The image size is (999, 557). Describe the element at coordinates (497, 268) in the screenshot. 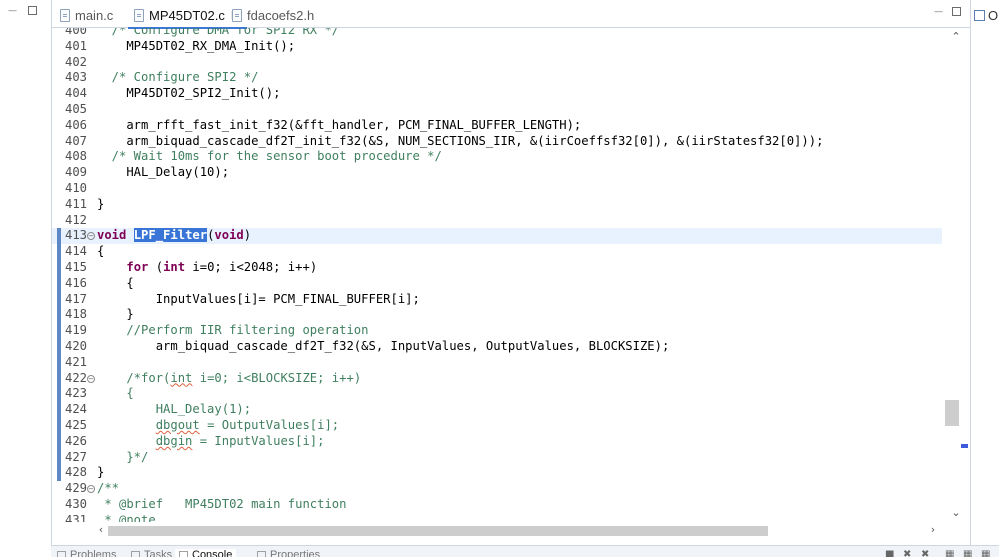

I see `code-line: 415 for (int i=0; i<2048; i++)` at that location.